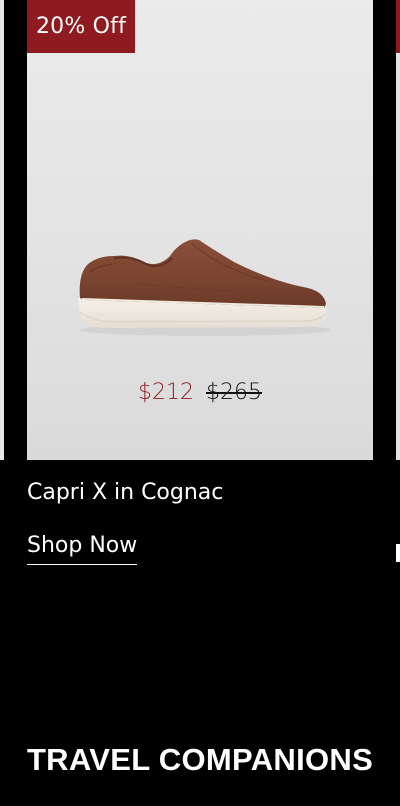  I want to click on next-card-badge-peek, so click(398, 26).